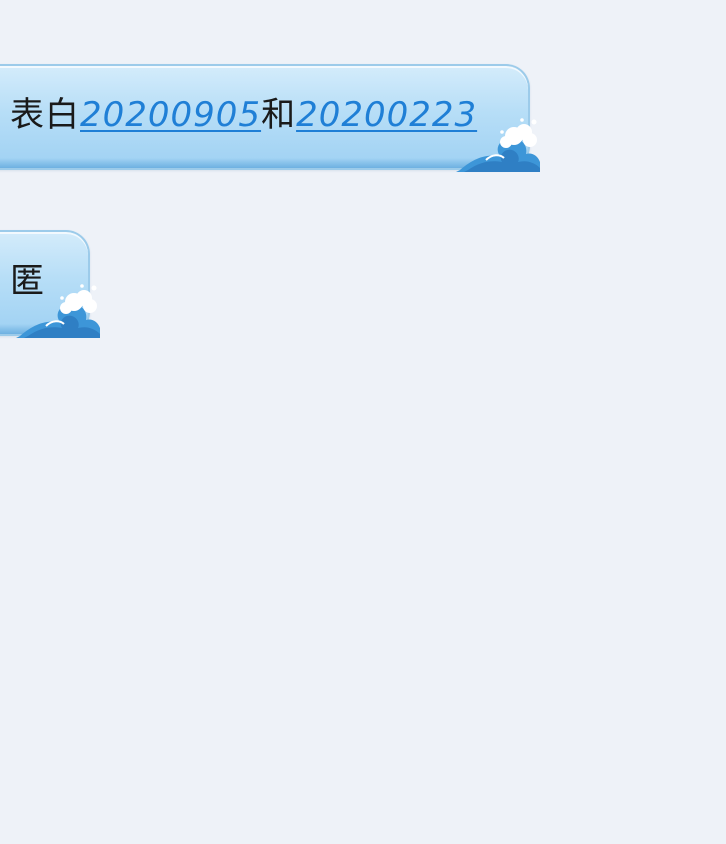  Describe the element at coordinates (386, 115) in the screenshot. I see `date-link-2: 20200223` at that location.